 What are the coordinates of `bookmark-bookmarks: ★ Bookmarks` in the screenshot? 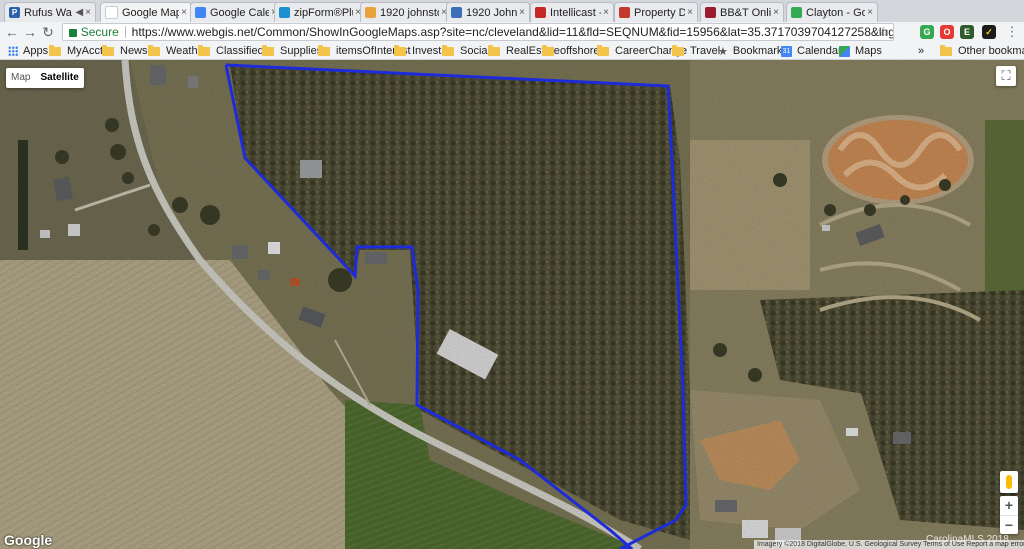 It's located at (753, 51).